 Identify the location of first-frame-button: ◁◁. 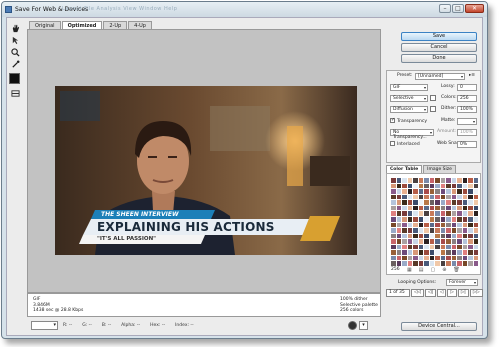
(417, 293).